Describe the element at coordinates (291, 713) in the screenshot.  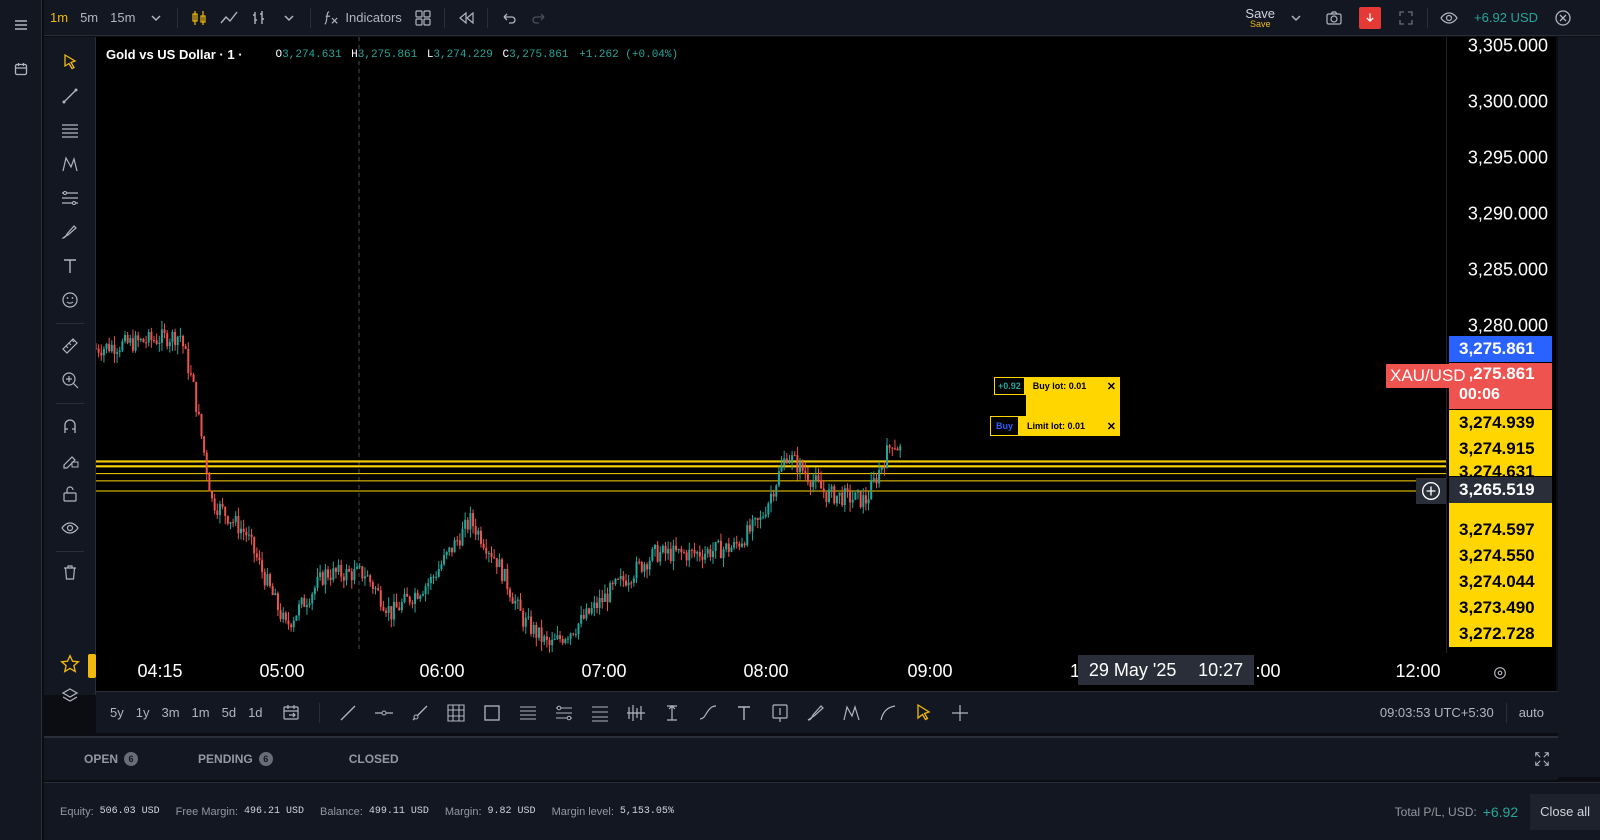
I see `goto-date-icon` at that location.